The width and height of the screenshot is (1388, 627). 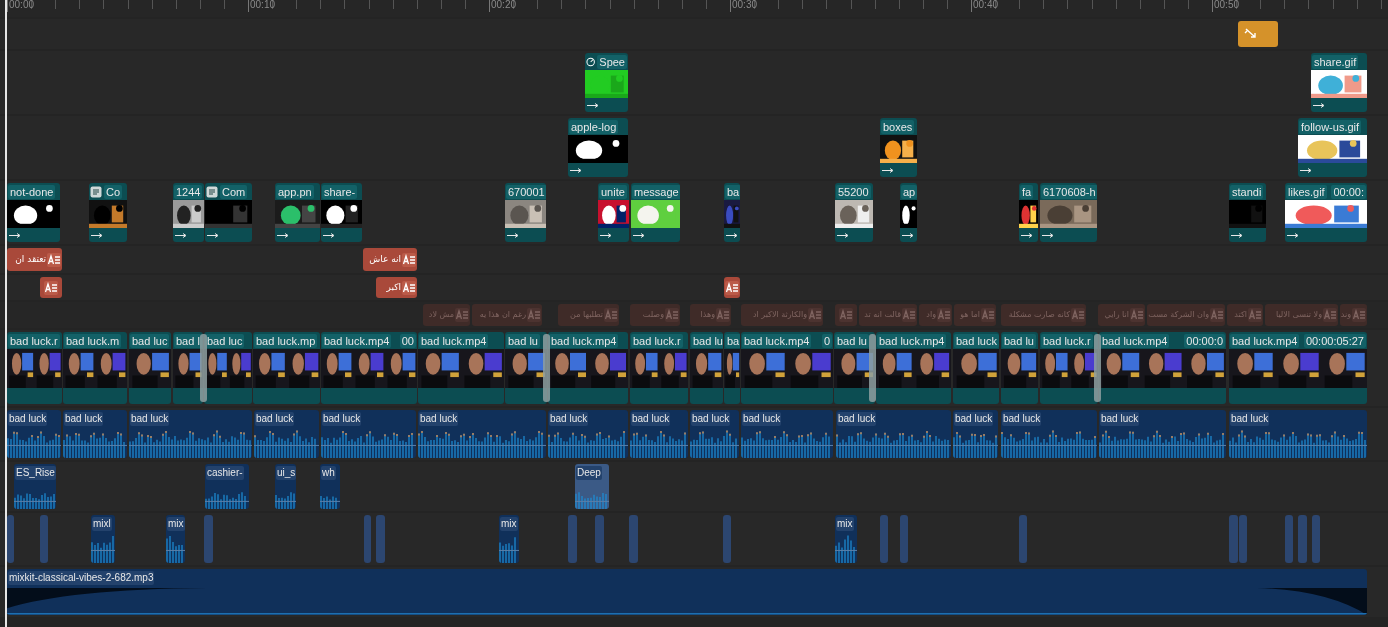 What do you see at coordinates (1334, 340) in the screenshot?
I see `timecode: 00:00:05:27` at bounding box center [1334, 340].